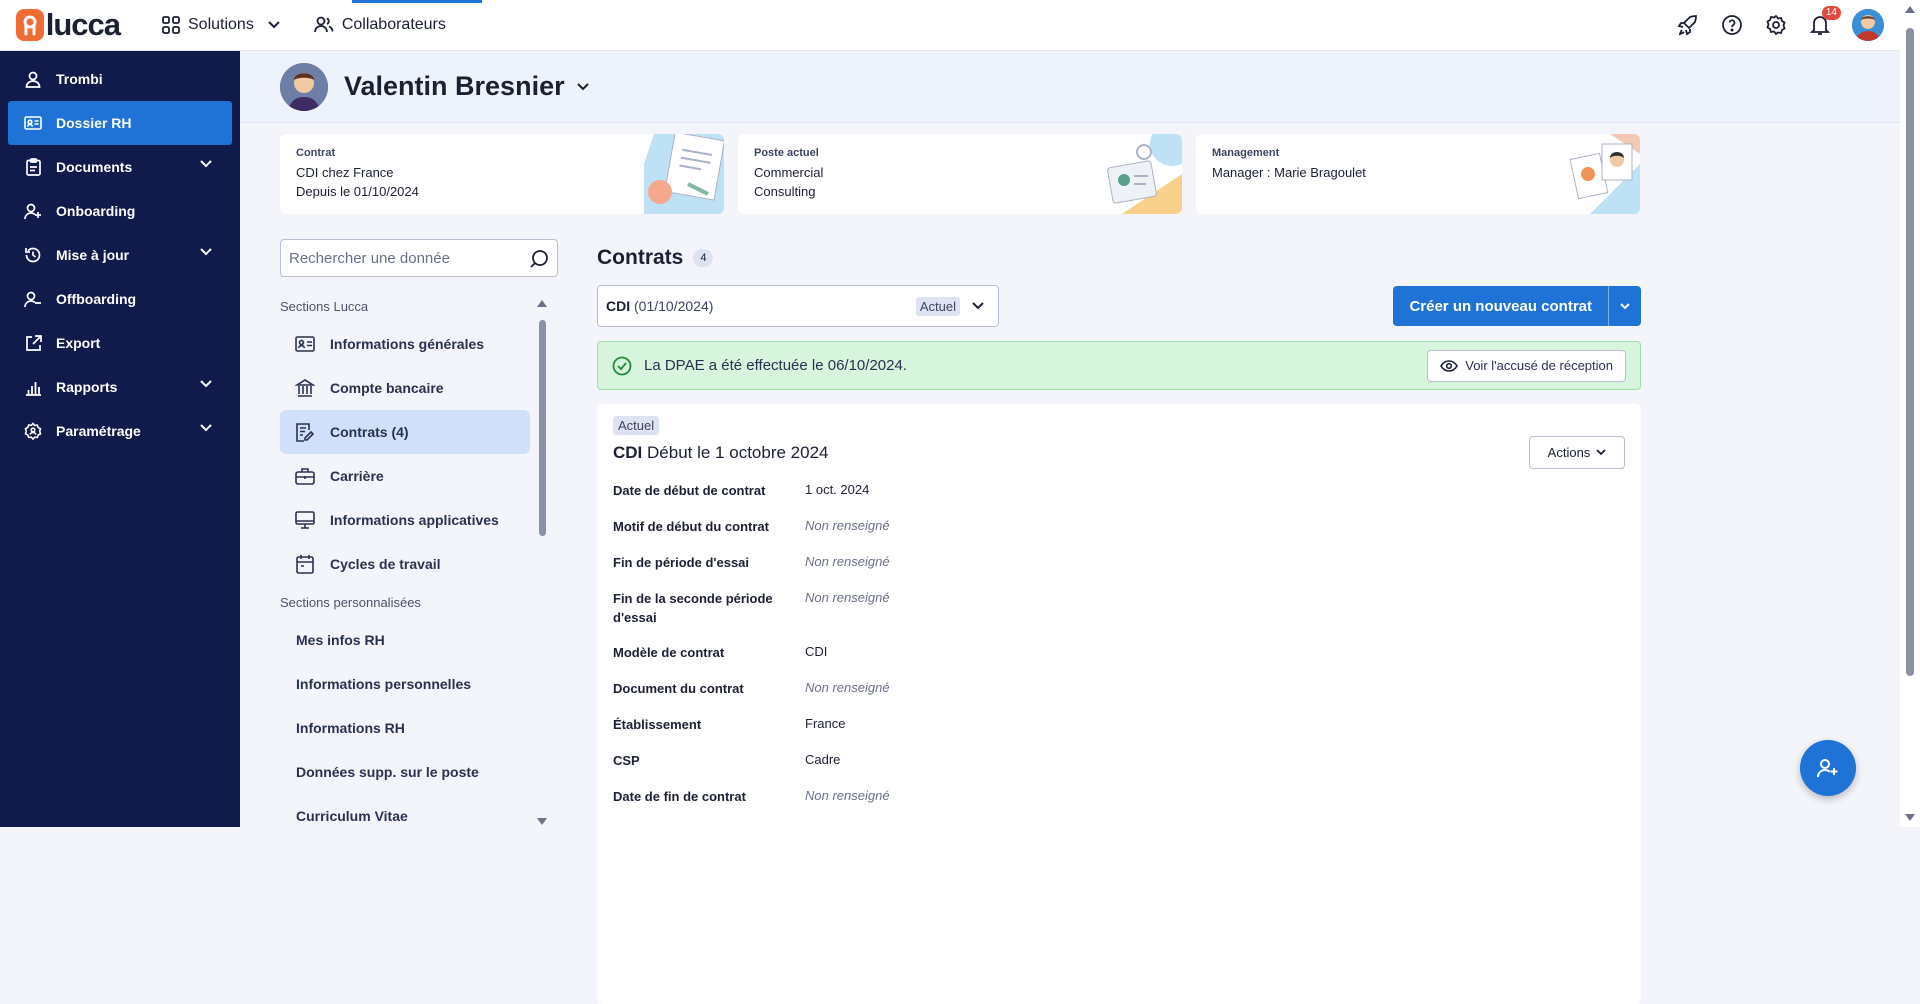 The image size is (1920, 1004). Describe the element at coordinates (1732, 25) in the screenshot. I see `help-icon` at that location.